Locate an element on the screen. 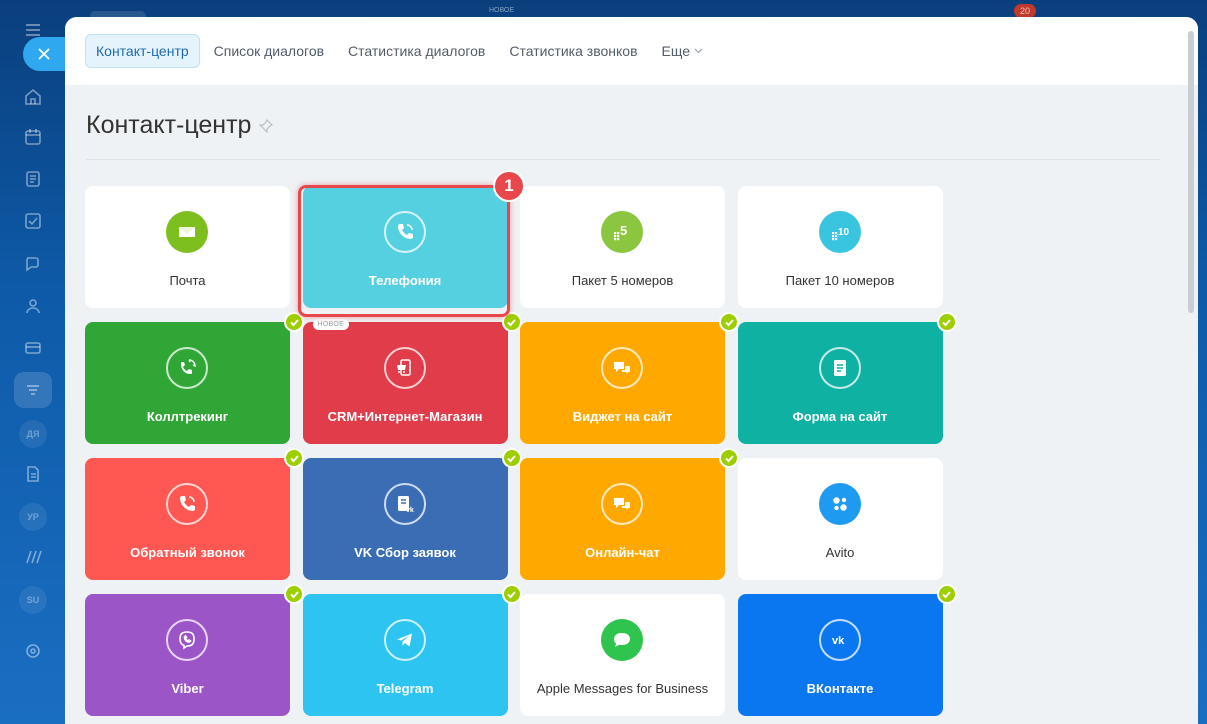  connector-tile-shop: CRM+Интернет-Магазин НОВОЕ is located at coordinates (412, 378).